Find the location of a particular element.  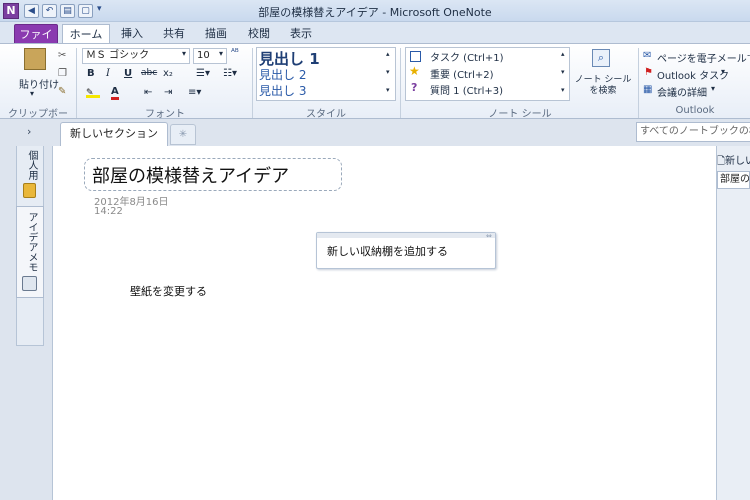

tab-file: ファイル is located at coordinates (36, 42).